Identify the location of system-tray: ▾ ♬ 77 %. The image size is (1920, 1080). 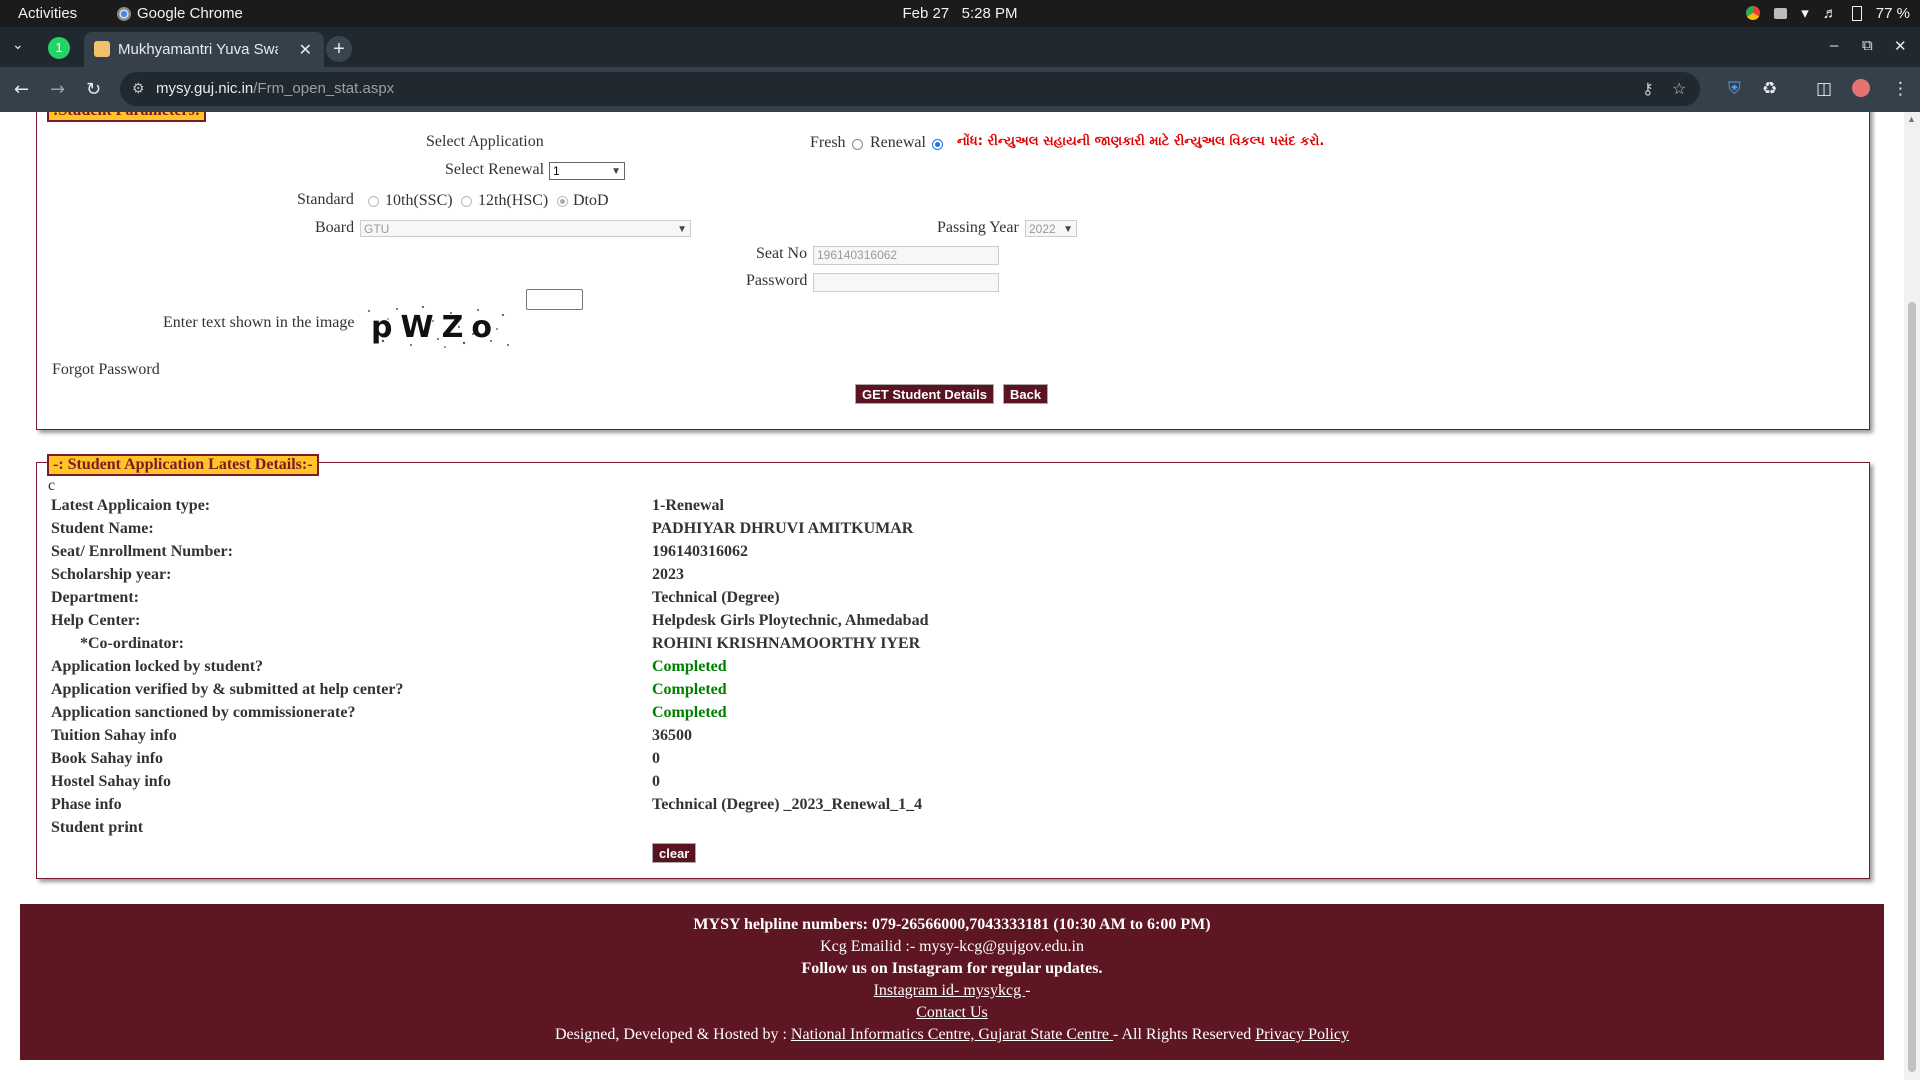
(1828, 13).